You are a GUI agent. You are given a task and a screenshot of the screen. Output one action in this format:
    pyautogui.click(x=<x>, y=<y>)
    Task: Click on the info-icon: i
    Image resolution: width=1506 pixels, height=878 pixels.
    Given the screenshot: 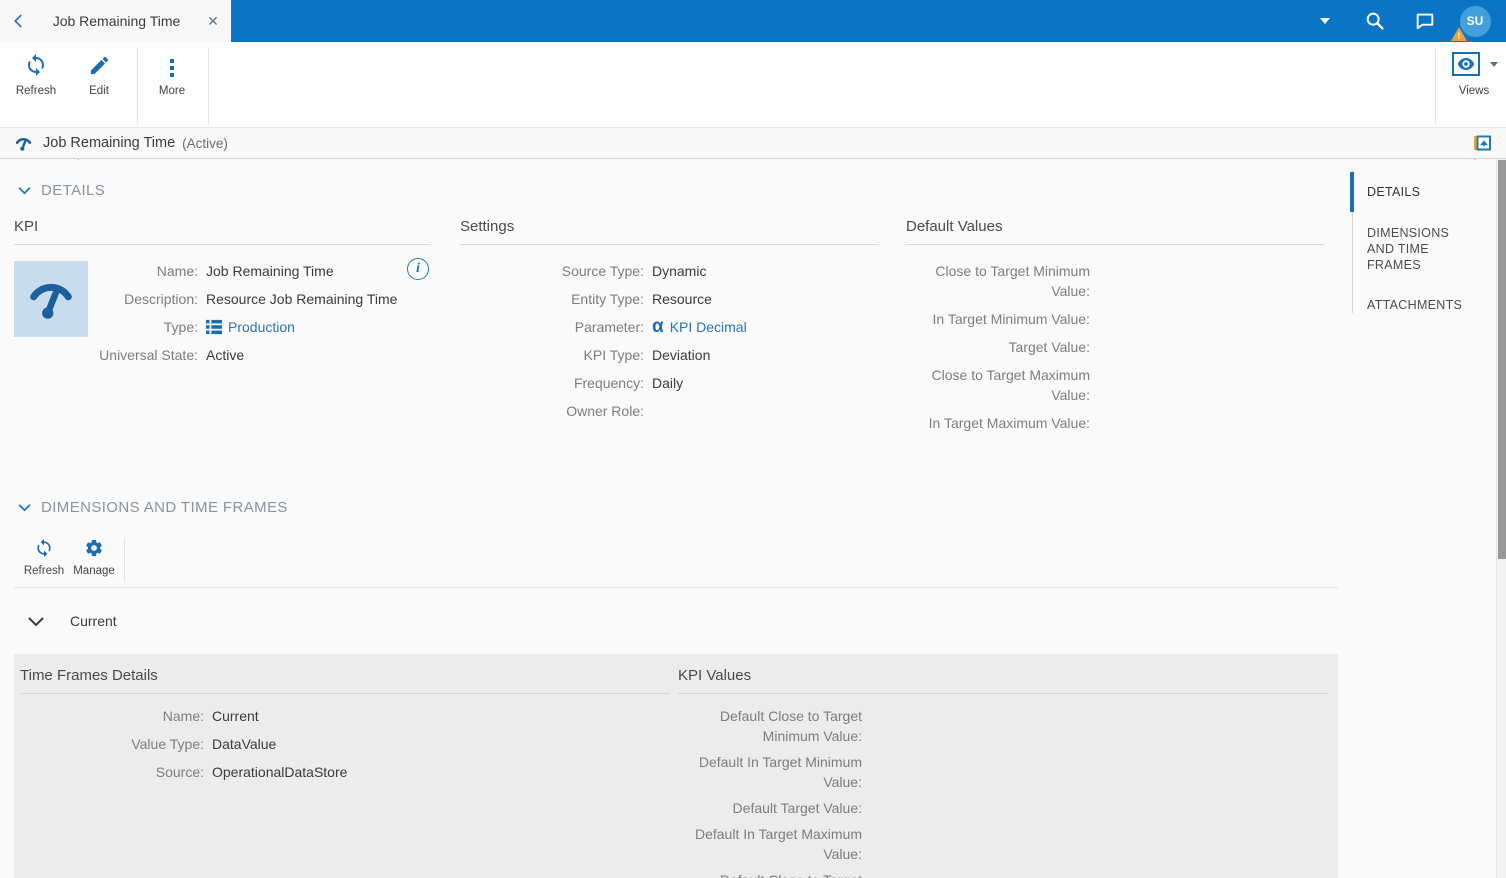 What is the action you would take?
    pyautogui.click(x=418, y=269)
    